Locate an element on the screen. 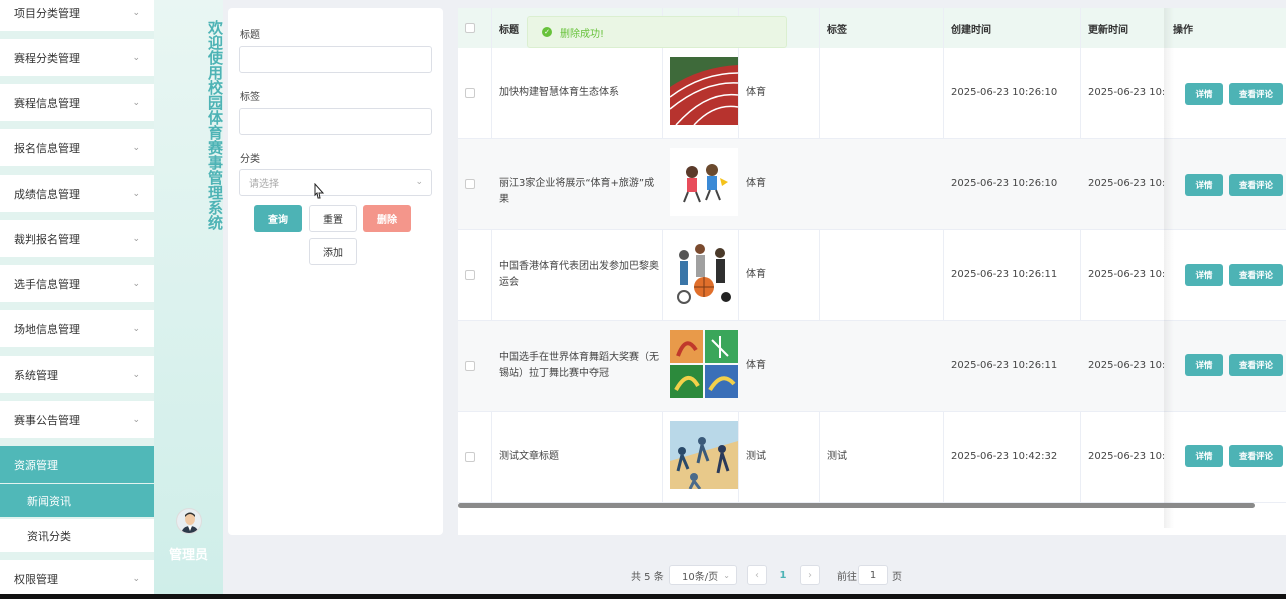  horizontal-scrollbar is located at coordinates (856, 505).